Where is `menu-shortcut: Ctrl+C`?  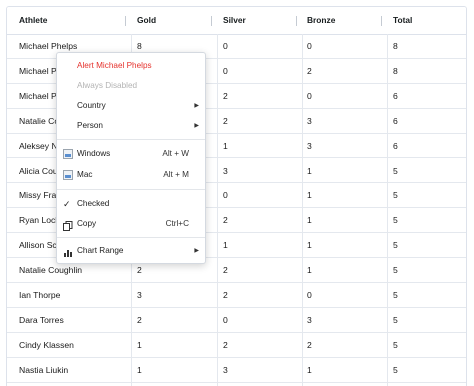
menu-shortcut: Ctrl+C is located at coordinates (177, 223).